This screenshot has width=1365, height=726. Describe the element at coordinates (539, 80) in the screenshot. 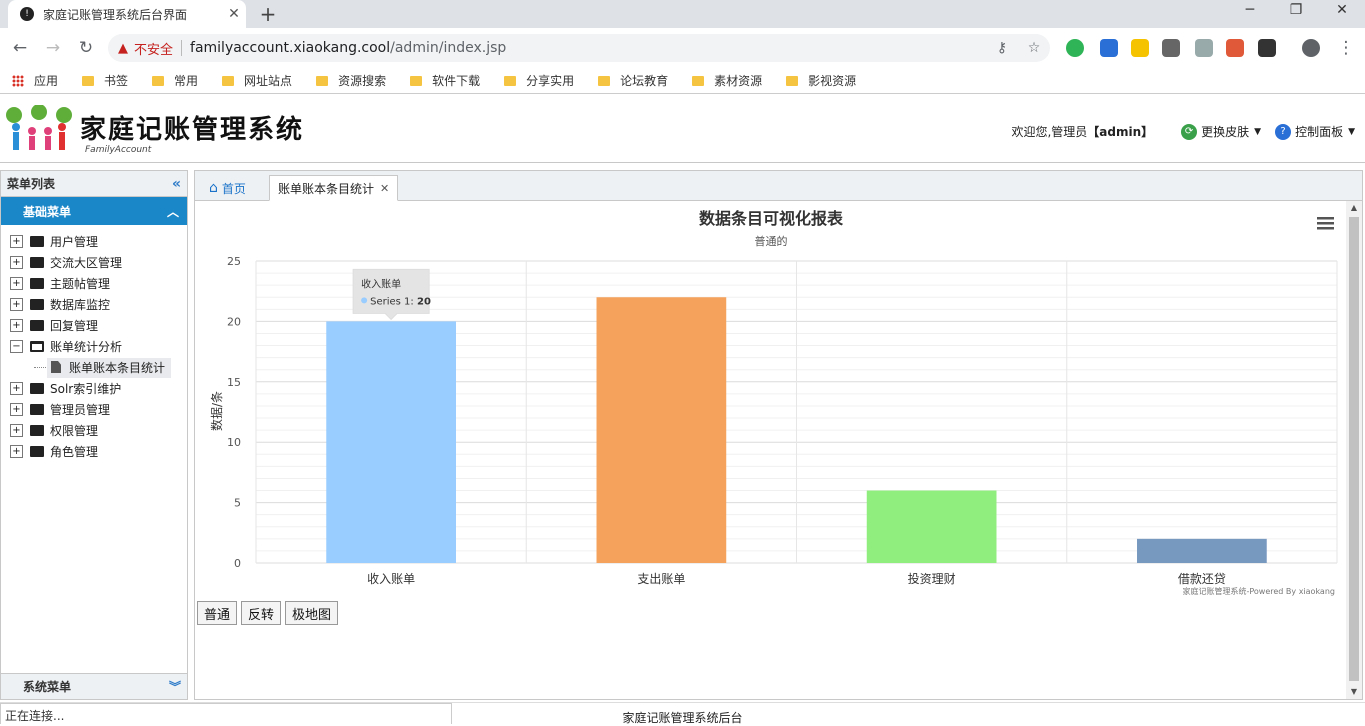

I see `bookmark-item: 分享实用` at that location.